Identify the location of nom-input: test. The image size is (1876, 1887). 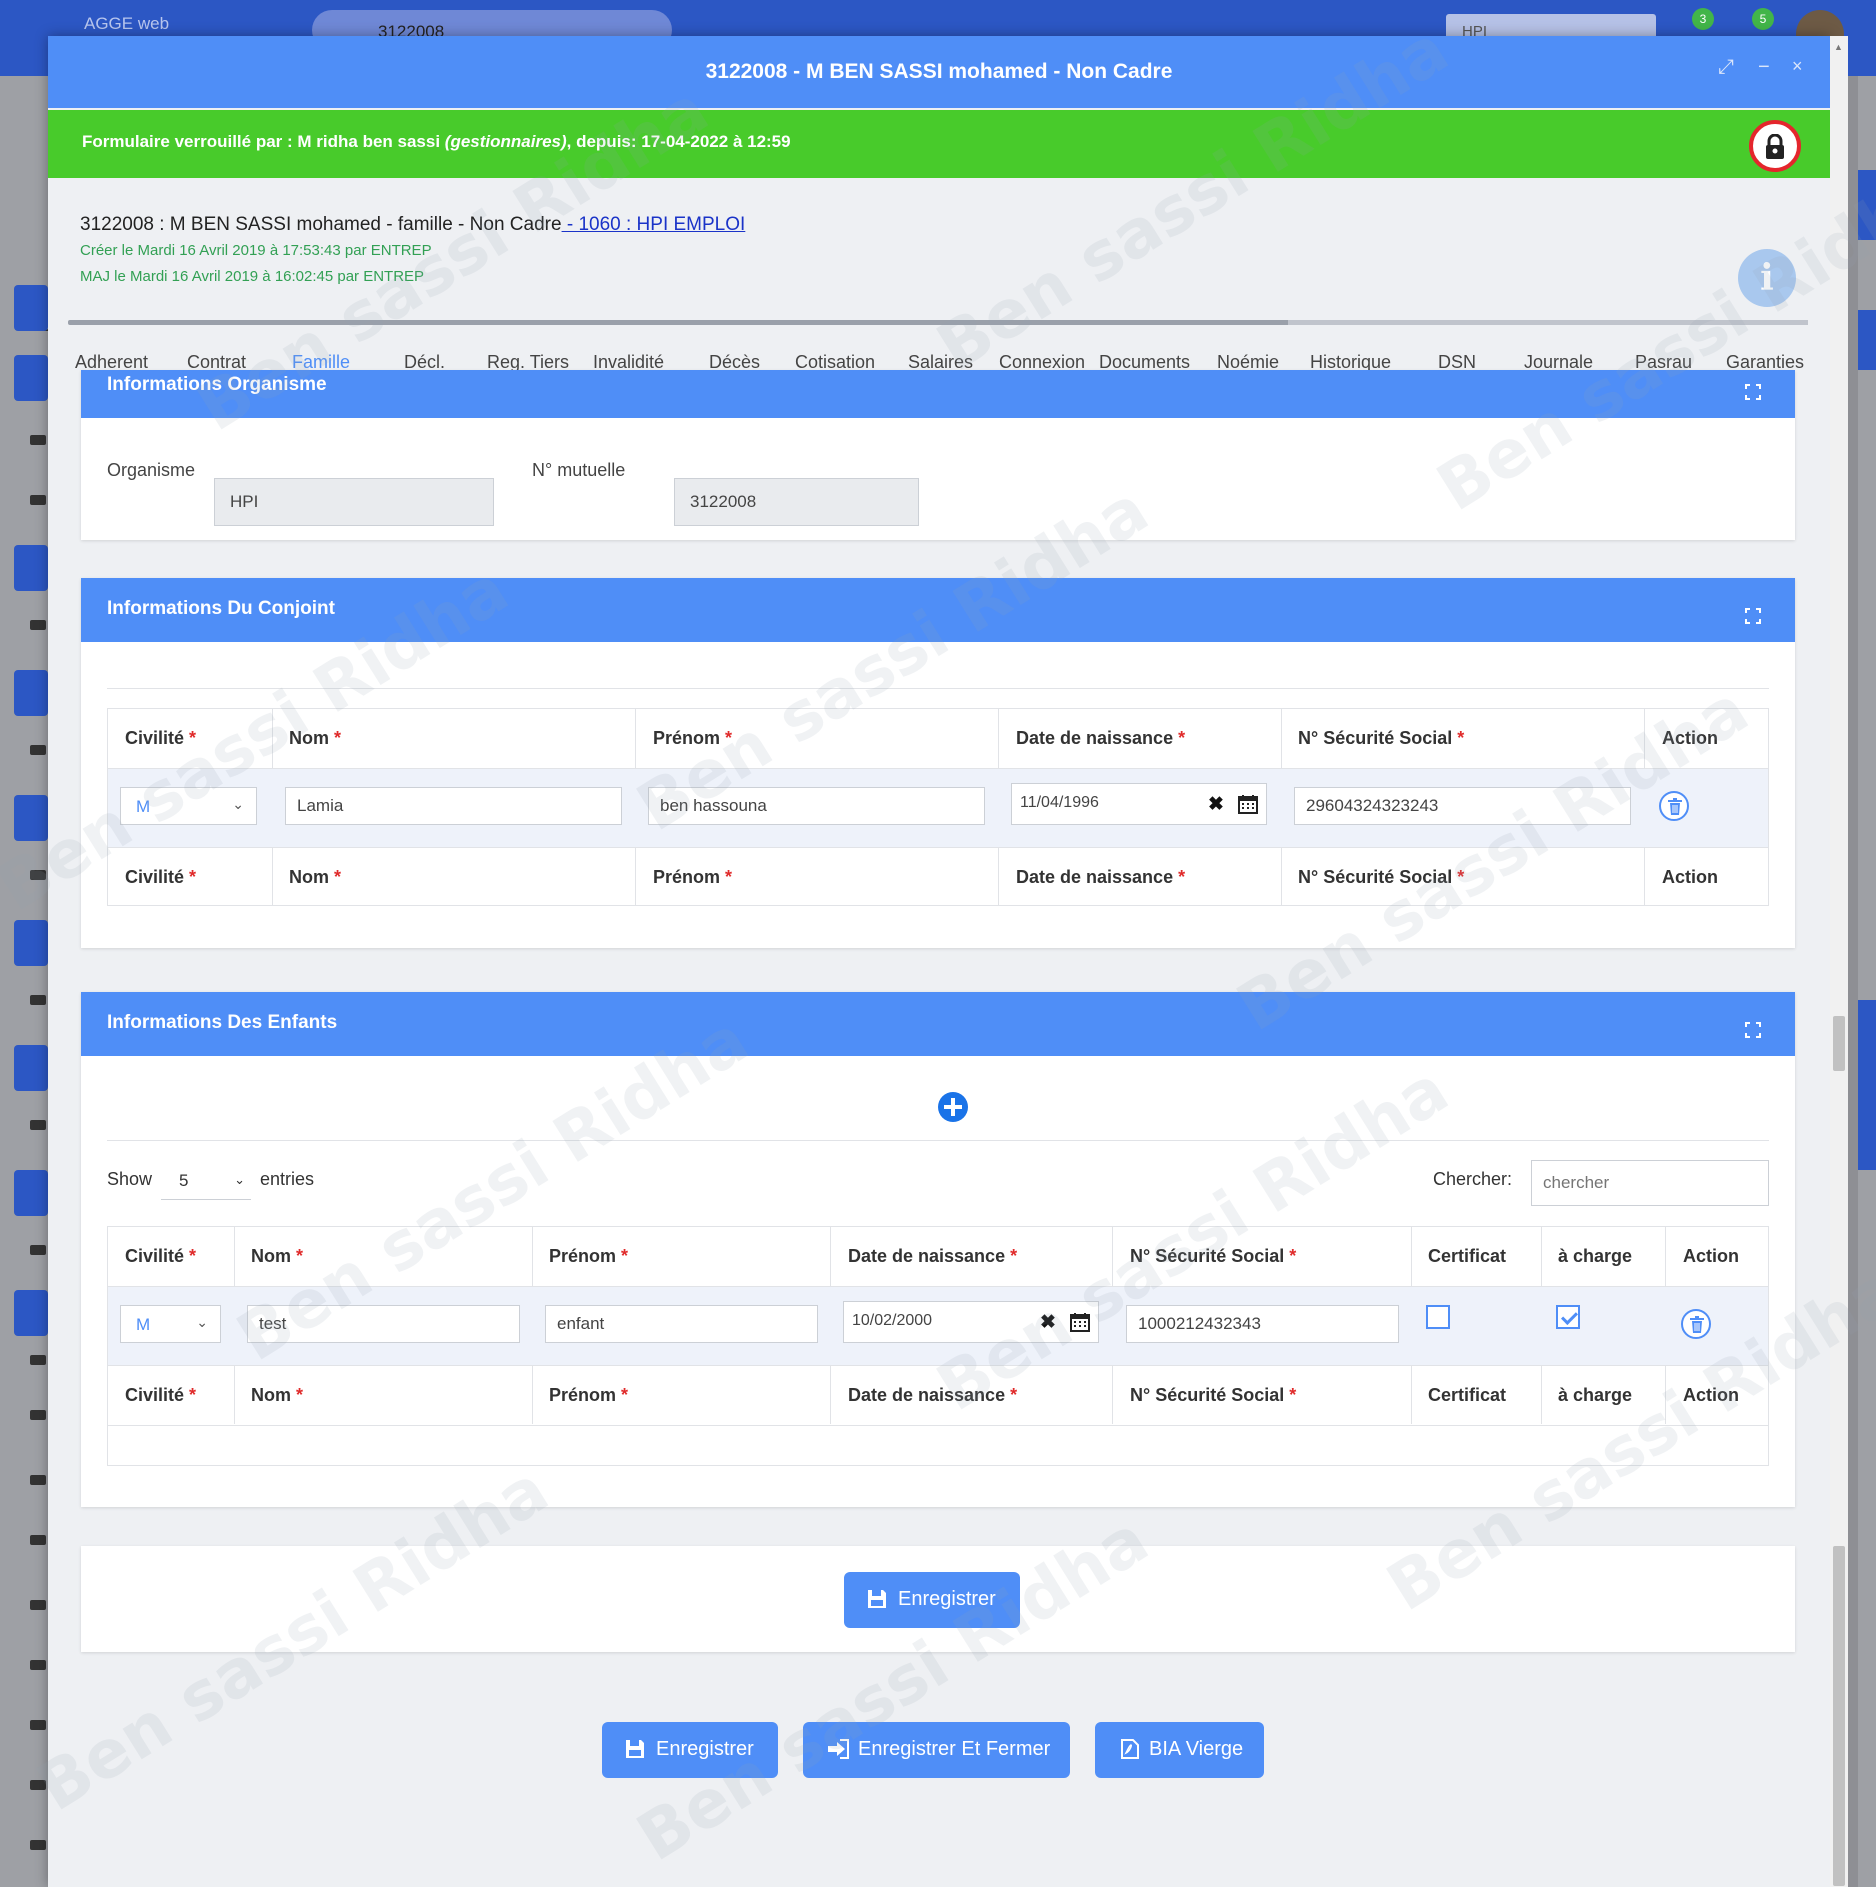
(383, 1324).